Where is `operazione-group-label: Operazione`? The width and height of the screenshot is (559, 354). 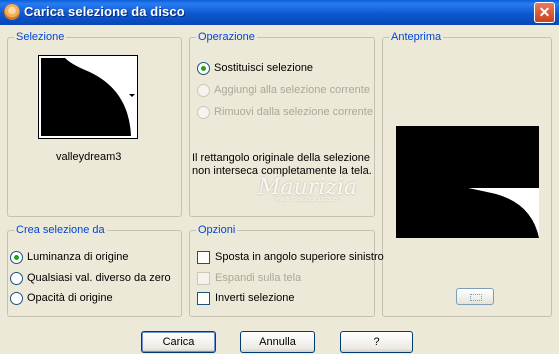 operazione-group-label: Operazione is located at coordinates (226, 37).